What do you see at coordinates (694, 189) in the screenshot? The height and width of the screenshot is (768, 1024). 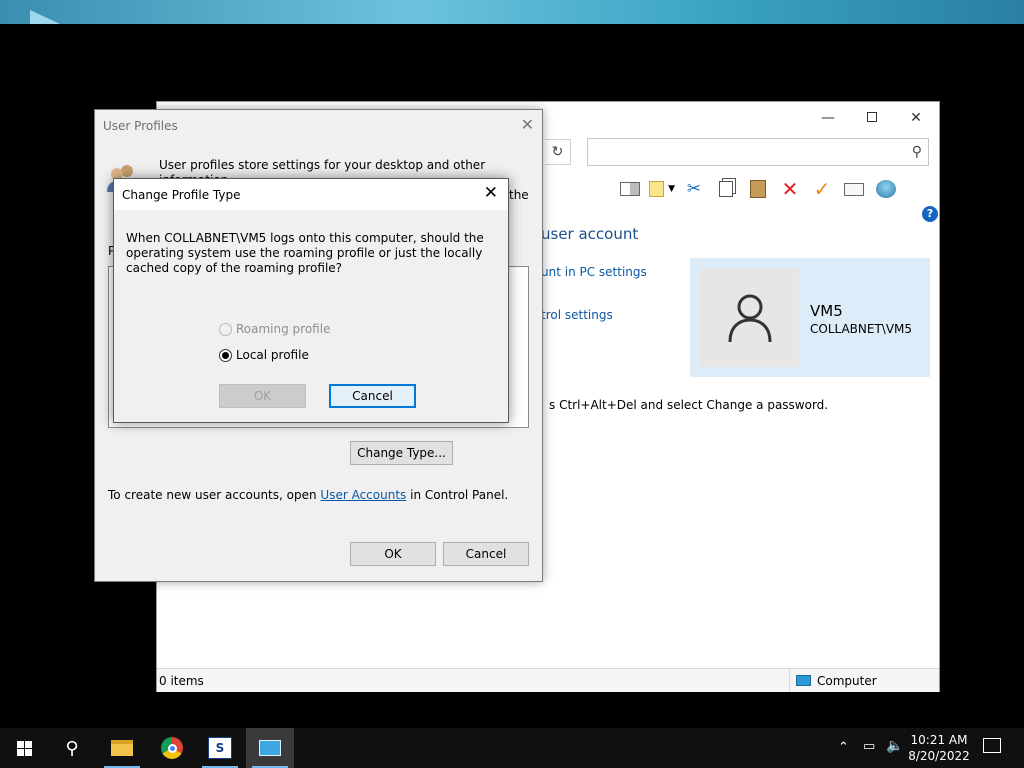 I see `cut-icon: ✂` at bounding box center [694, 189].